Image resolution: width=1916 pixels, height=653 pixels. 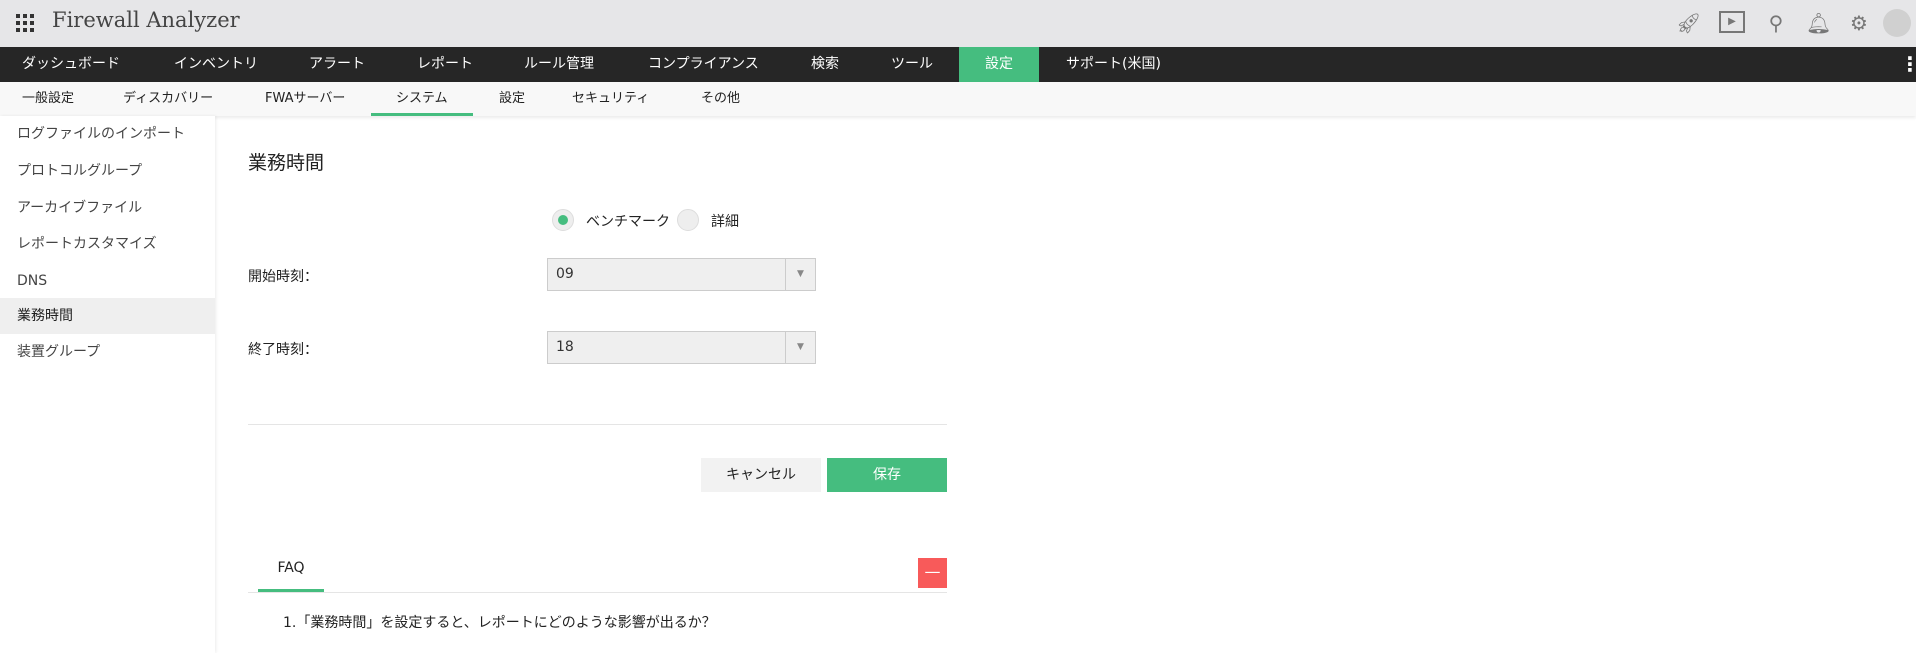 What do you see at coordinates (628, 221) in the screenshot?
I see `radio-benchmark-label: ベンチマーク` at bounding box center [628, 221].